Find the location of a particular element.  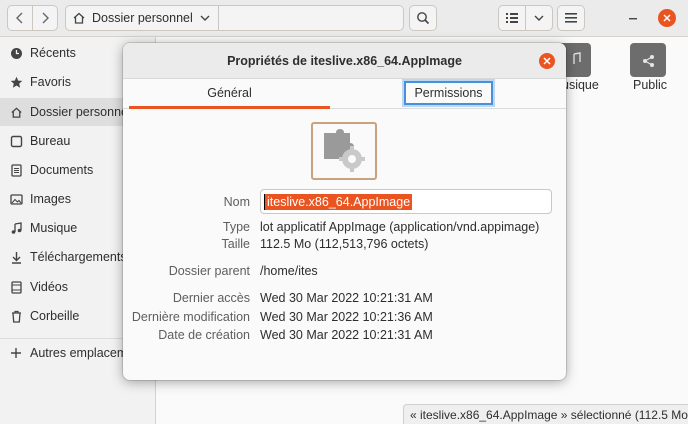

created-label: Date de création is located at coordinates (204, 335).